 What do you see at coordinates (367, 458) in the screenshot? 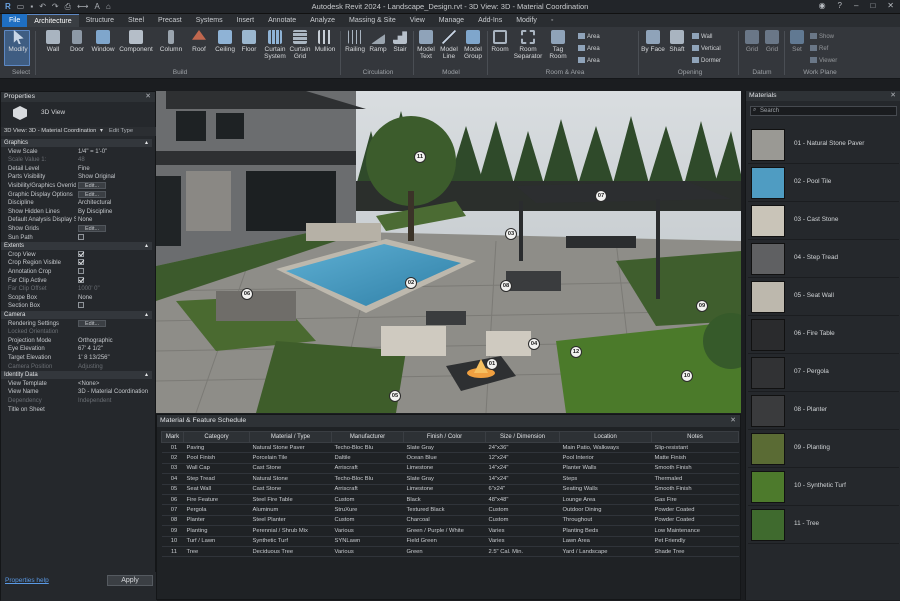
I see `table-cell: Daltile` at bounding box center [367, 458].